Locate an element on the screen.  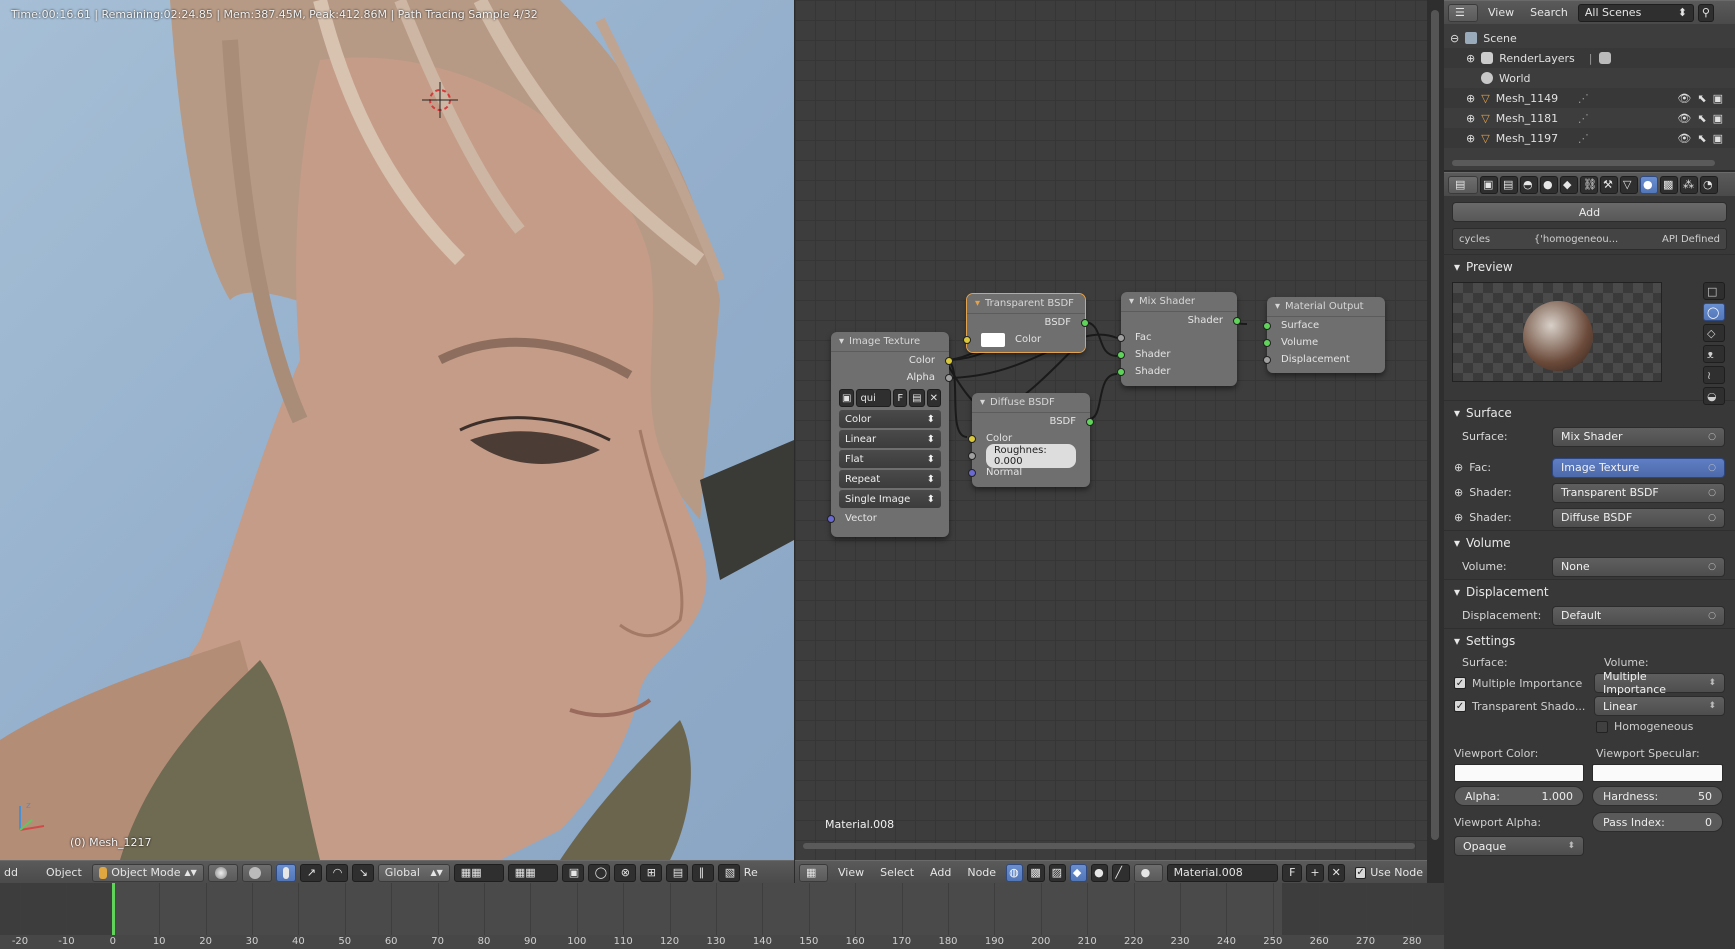
opengl-render-button: ▤ is located at coordinates (676, 872).